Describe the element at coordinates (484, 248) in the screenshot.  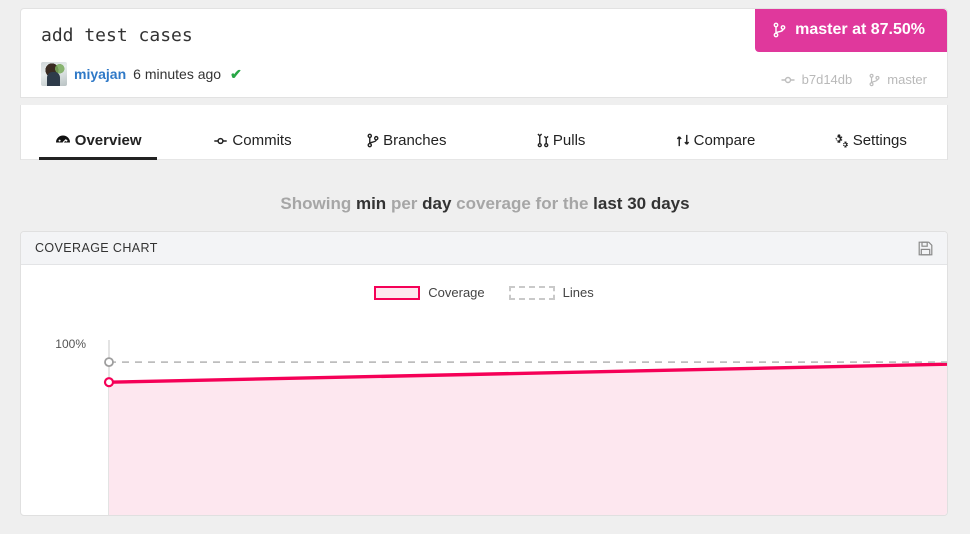
I see `chart-card-header: COVERAGE CHART` at that location.